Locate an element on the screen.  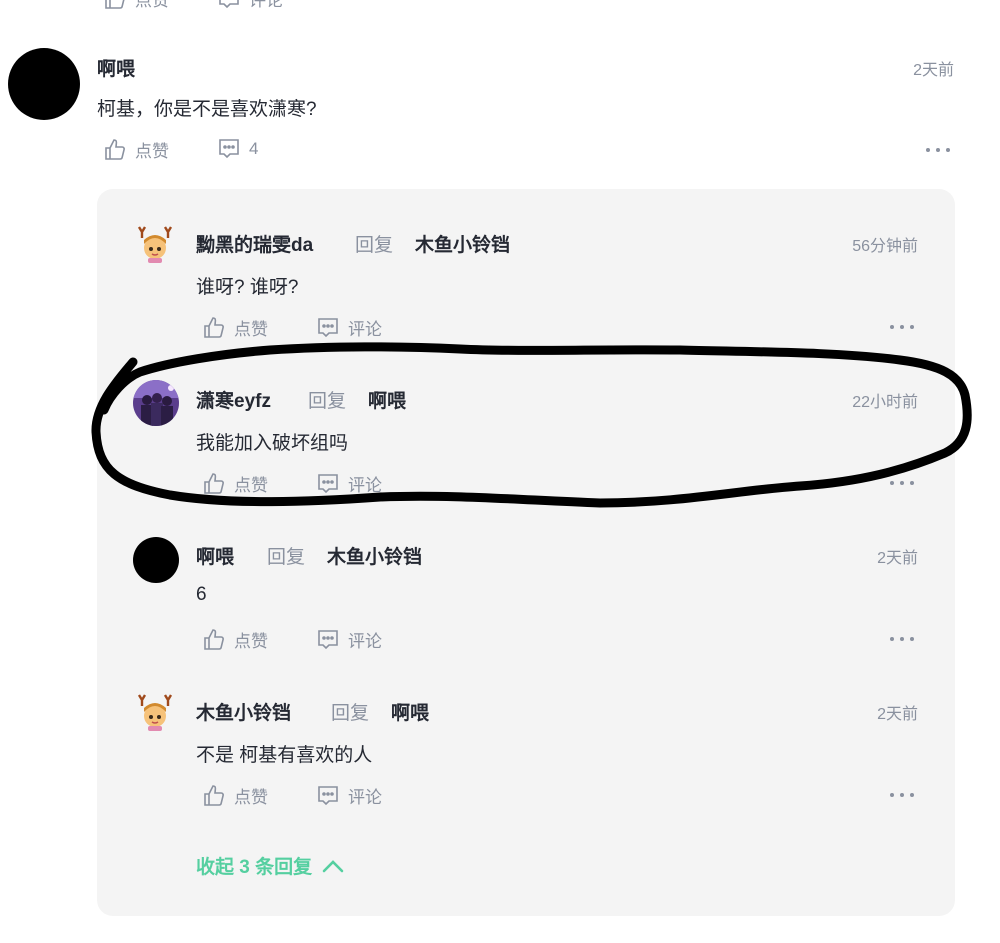
reply-text: 不是 柯基有喜欢的人 is located at coordinates (284, 755).